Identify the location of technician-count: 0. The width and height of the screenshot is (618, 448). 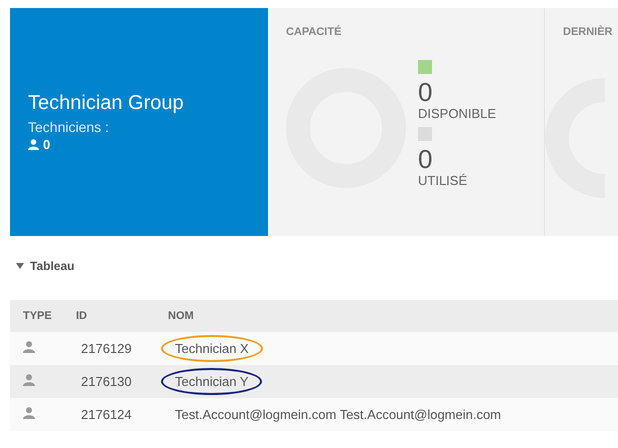
(46, 144).